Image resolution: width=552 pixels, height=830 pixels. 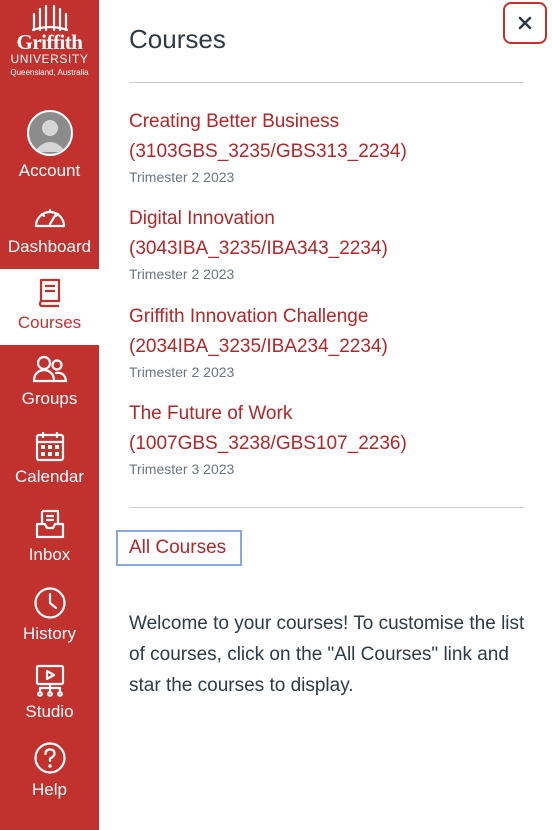 What do you see at coordinates (249, 316) in the screenshot?
I see `course-name-line1: Griffith Innovation Challenge` at bounding box center [249, 316].